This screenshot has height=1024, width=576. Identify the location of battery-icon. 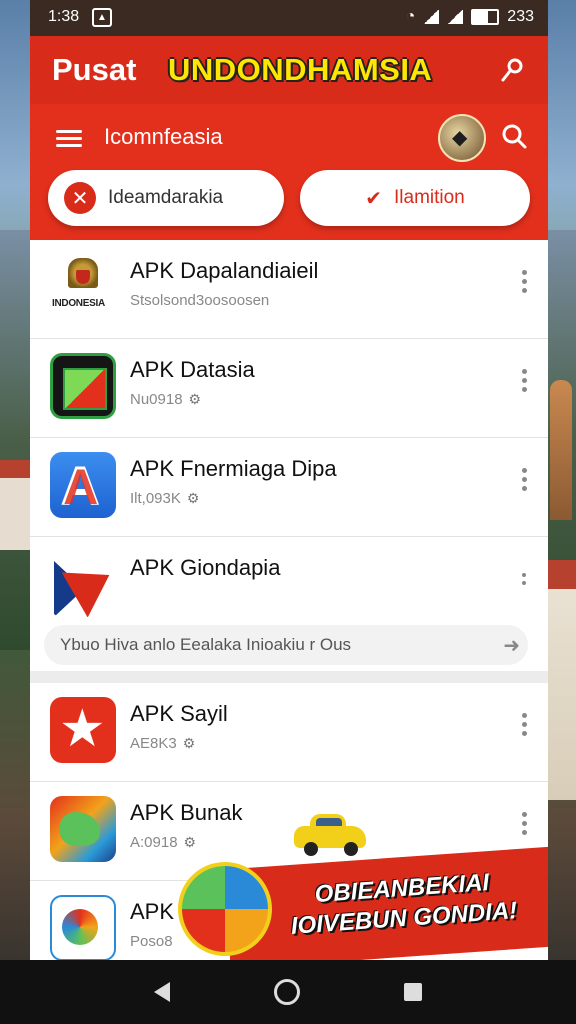
(485, 17).